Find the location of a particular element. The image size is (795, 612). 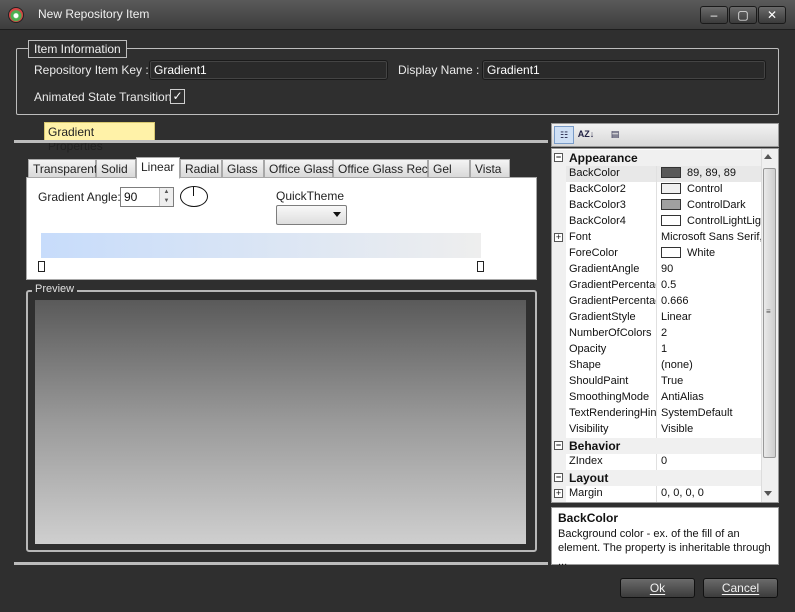

category-layout: − Layout is located at coordinates (657, 478).